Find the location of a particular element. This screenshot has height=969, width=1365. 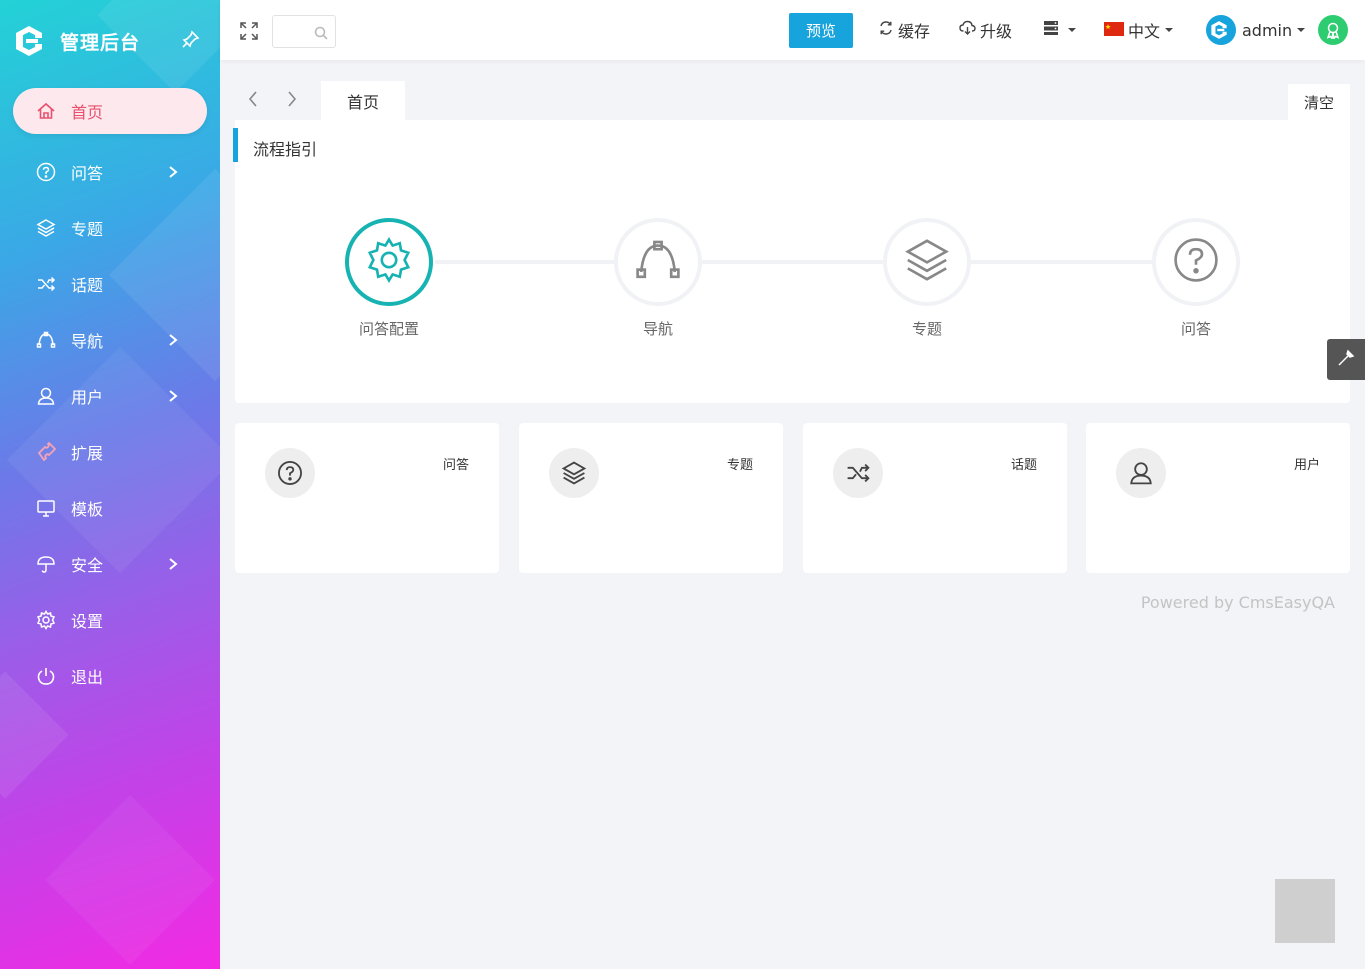

brand-logo-icon is located at coordinates (29, 41).